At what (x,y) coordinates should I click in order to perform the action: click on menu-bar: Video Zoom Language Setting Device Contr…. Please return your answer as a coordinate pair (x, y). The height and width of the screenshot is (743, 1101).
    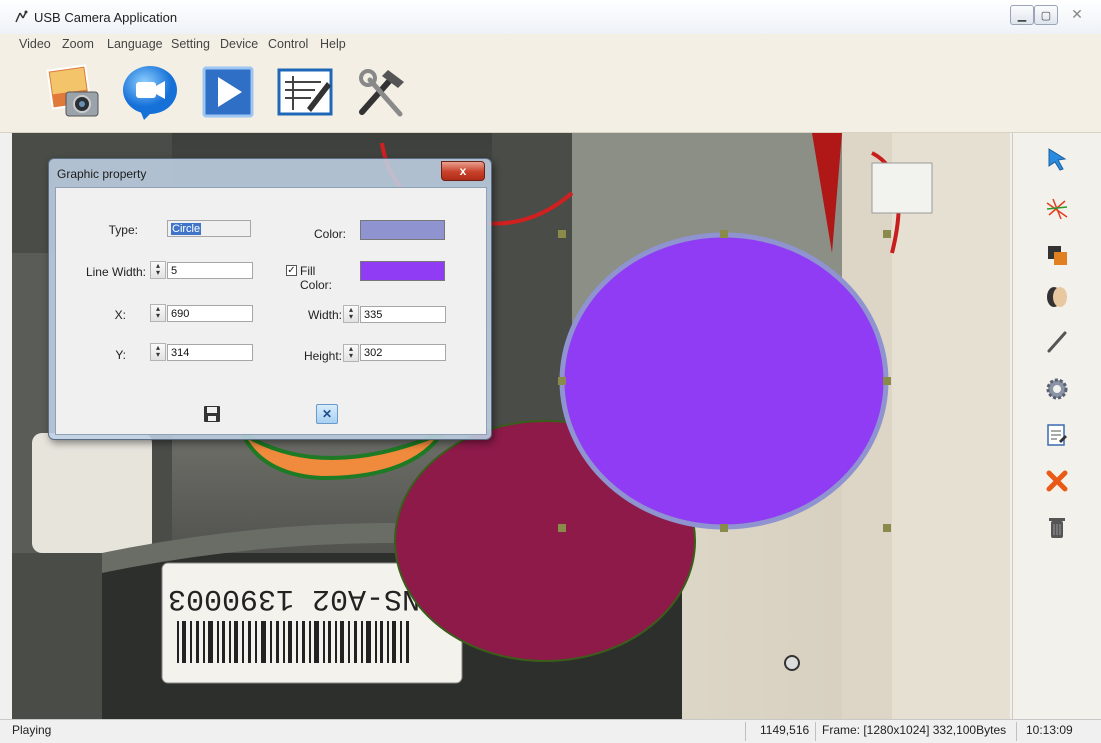
    Looking at the image, I should click on (550, 44).